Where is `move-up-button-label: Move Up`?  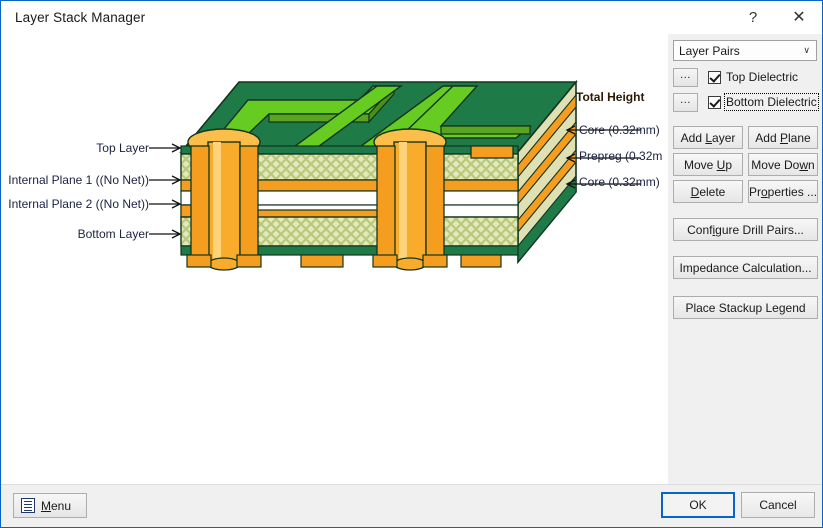
move-up-button-label: Move Up is located at coordinates (708, 164).